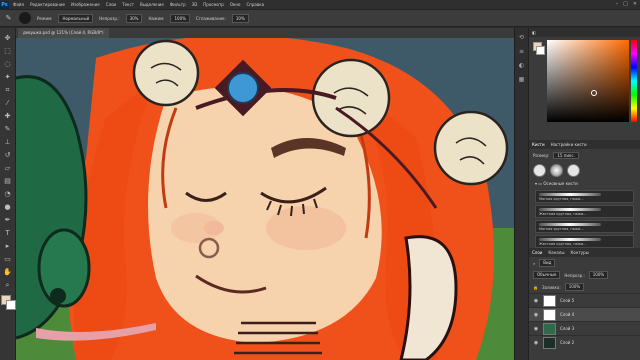 The height and width of the screenshot is (360, 640). I want to click on gradient-tool-icon: ▤, so click(7, 181).